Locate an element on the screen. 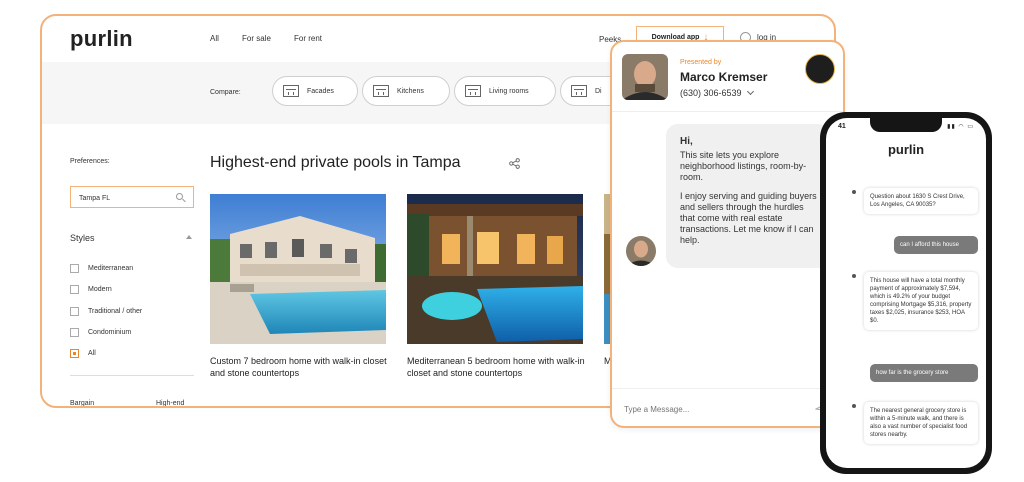 The width and height of the screenshot is (1024, 482). style-option-modern: Modern is located at coordinates (91, 289).